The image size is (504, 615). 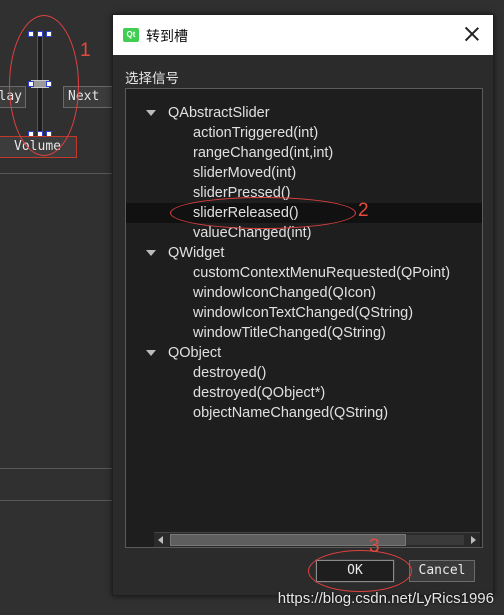 I want to click on signal-item: rangeChanged(int,int), so click(x=304, y=153).